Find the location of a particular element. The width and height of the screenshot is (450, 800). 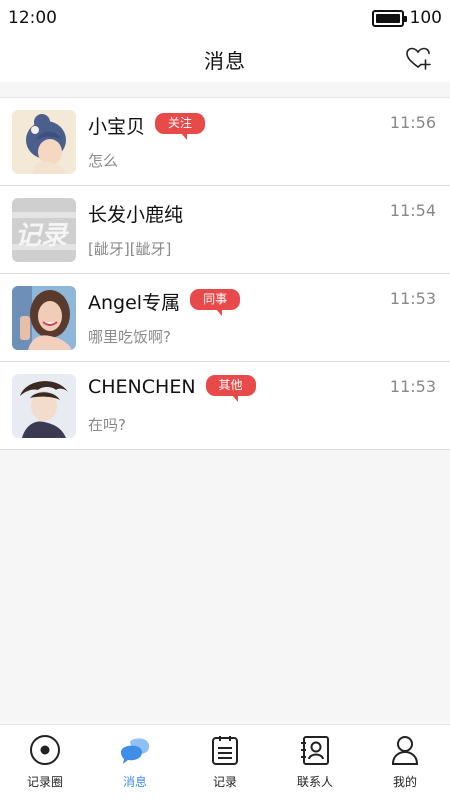

contact-card-icon is located at coordinates (315, 750).